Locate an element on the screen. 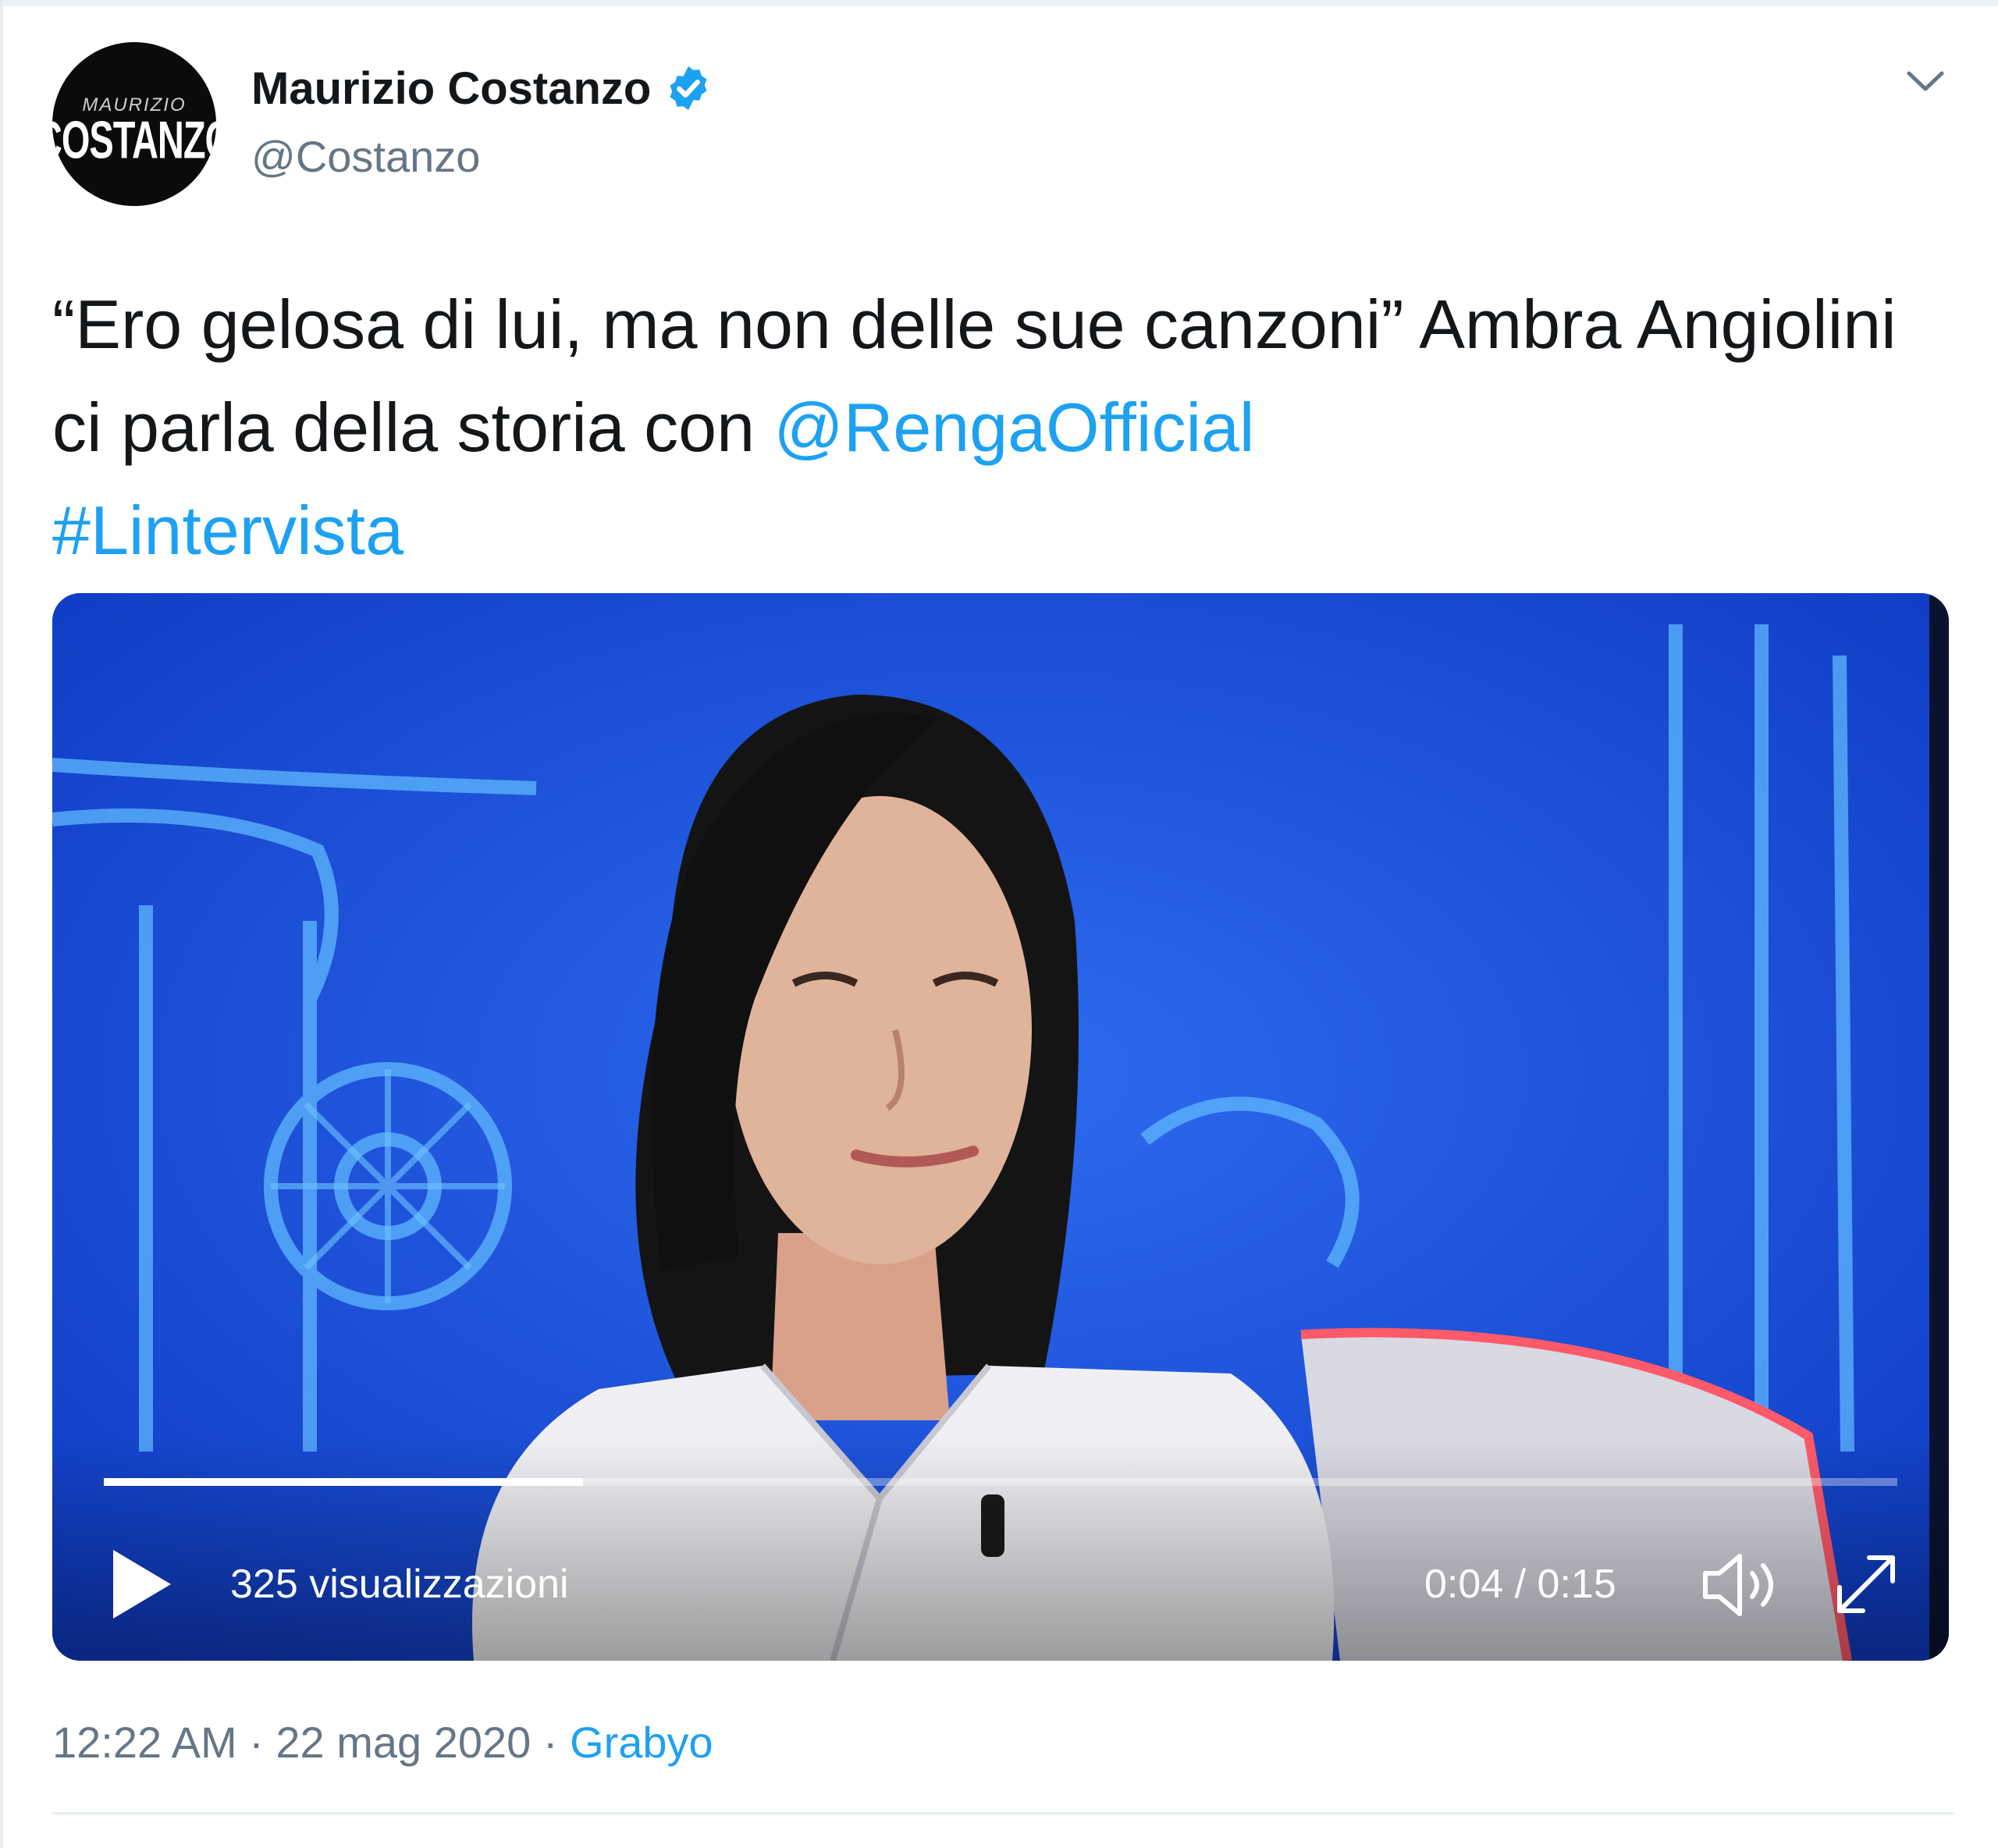  hashtag-link: #Lintervista is located at coordinates (228, 530).